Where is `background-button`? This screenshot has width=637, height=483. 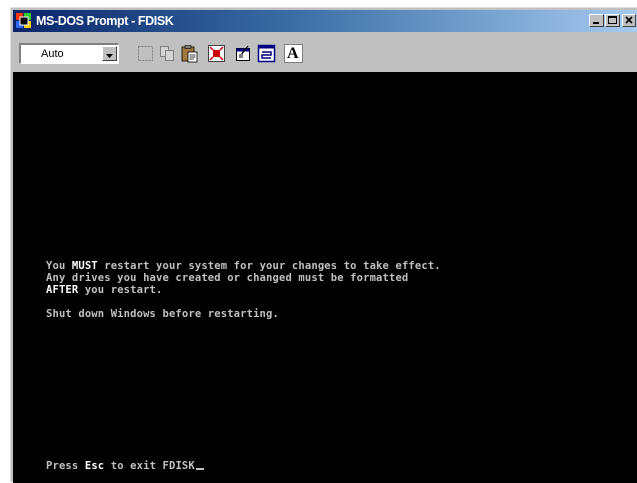 background-button is located at coordinates (266, 53).